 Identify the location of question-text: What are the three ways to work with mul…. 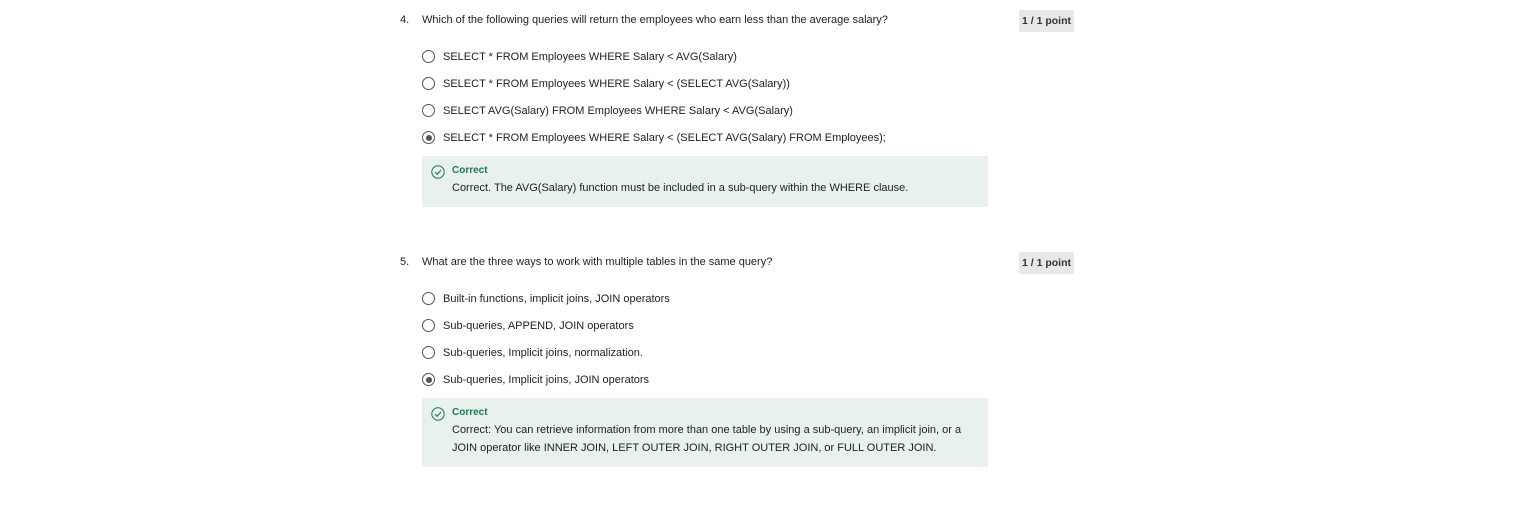
(597, 262).